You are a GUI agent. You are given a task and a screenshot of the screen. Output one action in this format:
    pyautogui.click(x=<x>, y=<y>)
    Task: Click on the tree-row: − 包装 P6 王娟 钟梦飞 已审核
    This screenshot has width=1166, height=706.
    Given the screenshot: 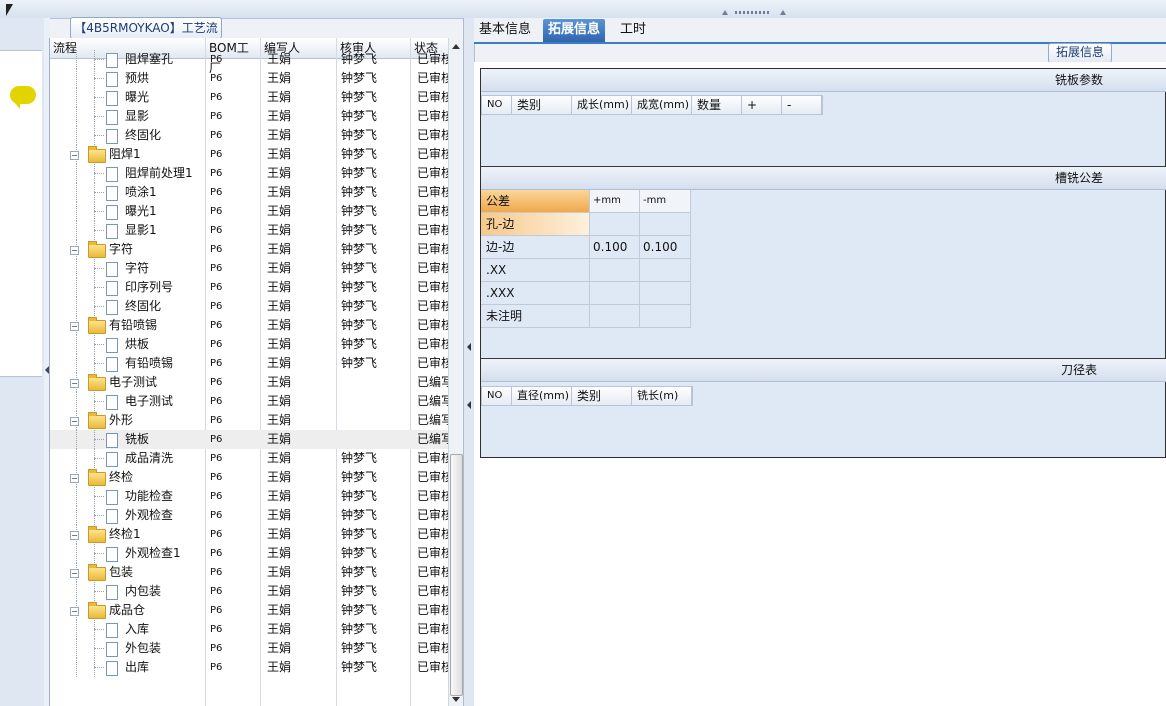 What is the action you would take?
    pyautogui.click(x=250, y=572)
    